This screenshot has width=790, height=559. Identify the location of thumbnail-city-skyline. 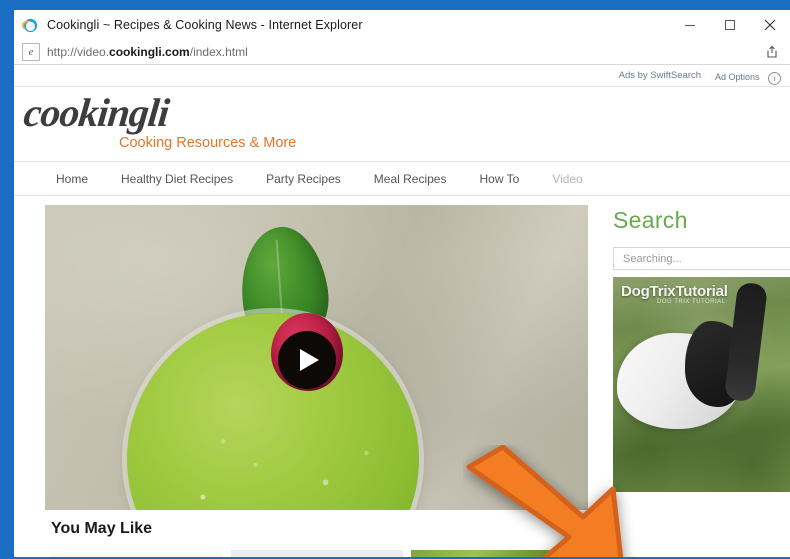
(317, 553).